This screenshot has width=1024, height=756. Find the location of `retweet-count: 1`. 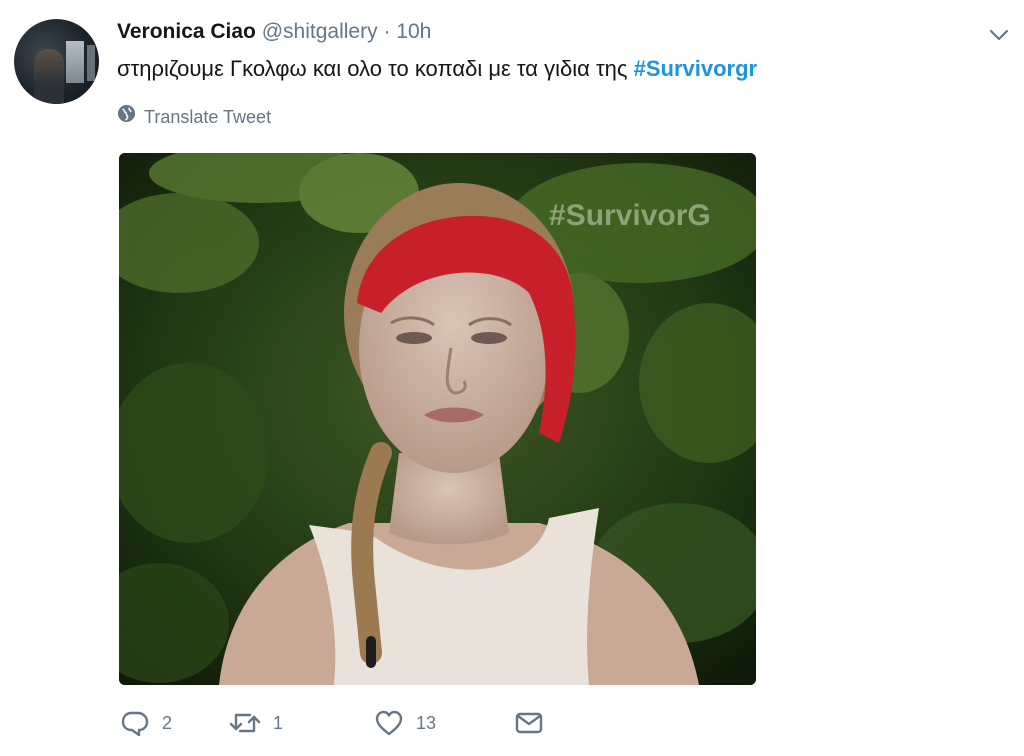

retweet-count: 1 is located at coordinates (278, 722).